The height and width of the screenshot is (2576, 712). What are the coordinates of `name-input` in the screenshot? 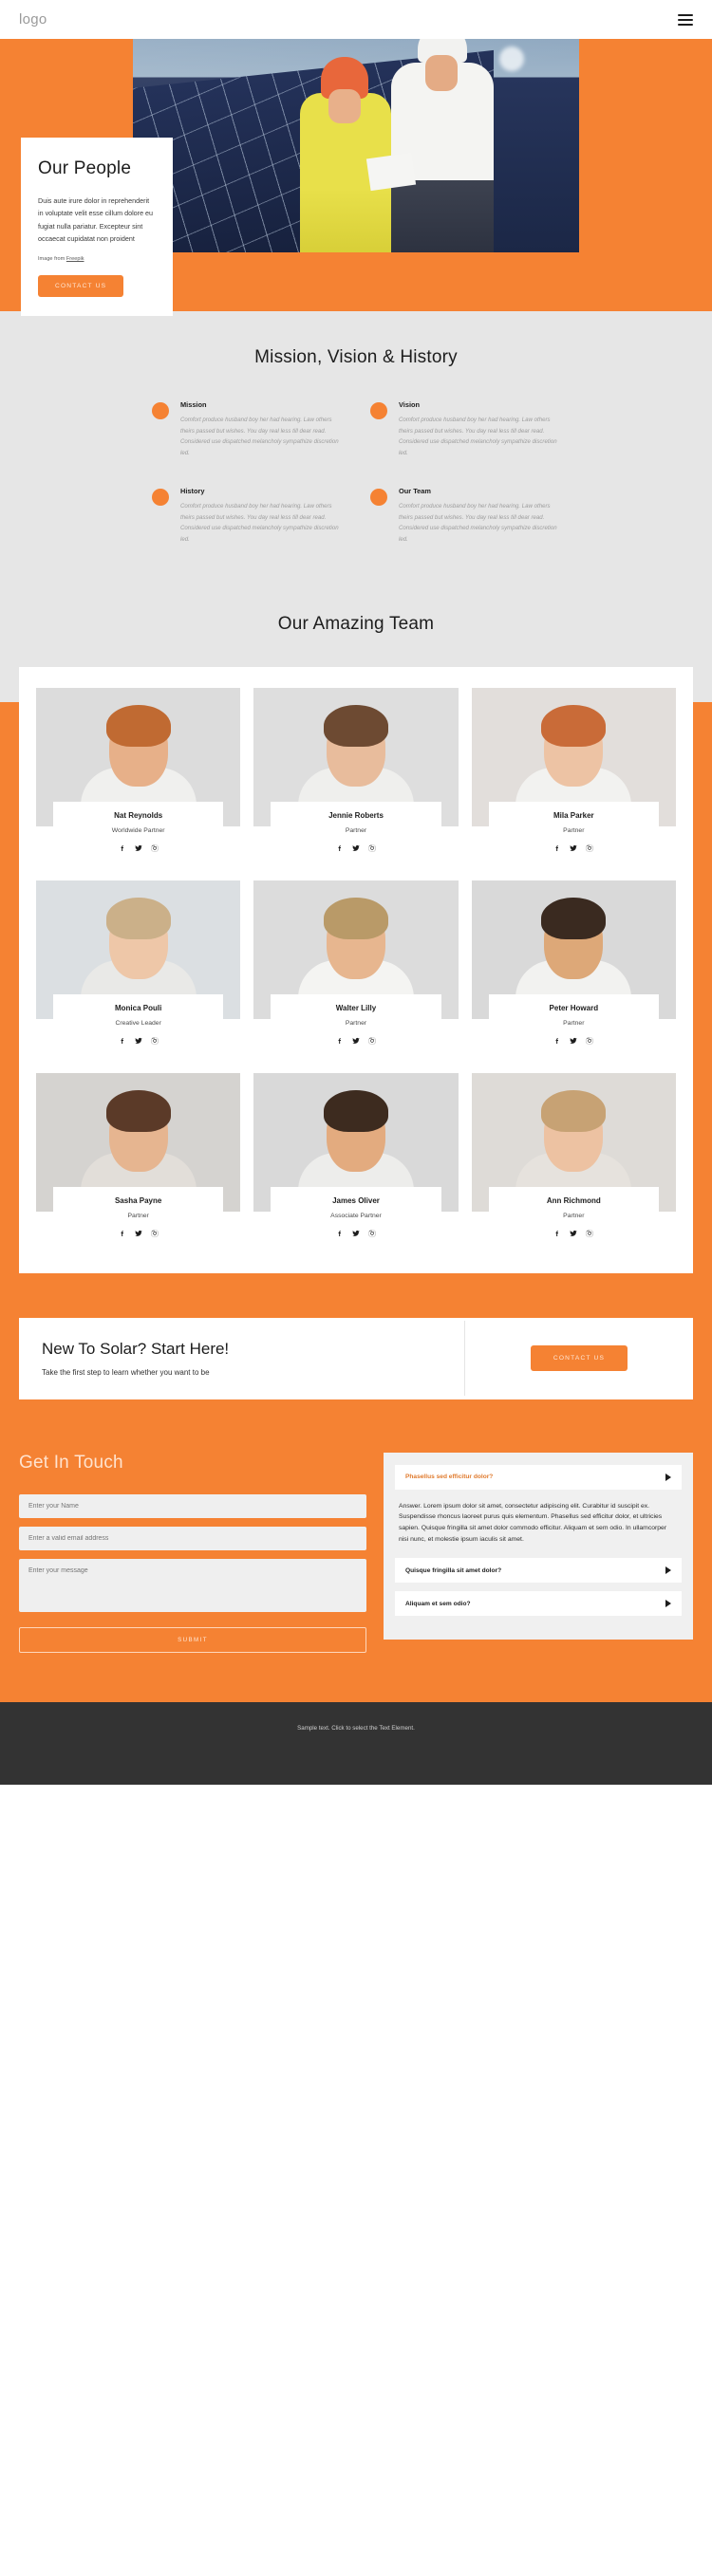 It's located at (192, 1505).